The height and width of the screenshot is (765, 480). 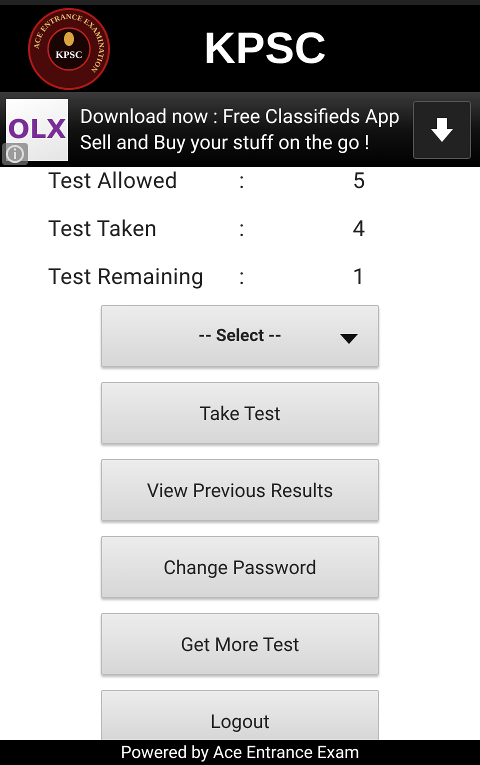 What do you see at coordinates (240, 336) in the screenshot?
I see `select-dropdown: -- Select --` at bounding box center [240, 336].